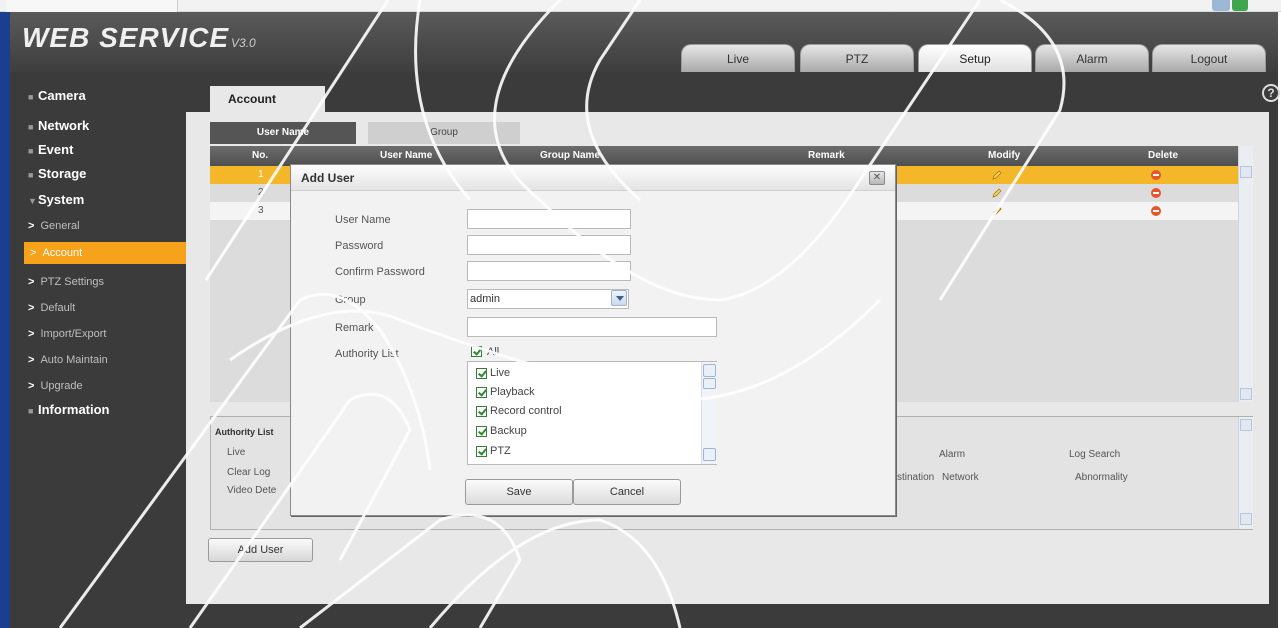  I want to click on sidebar-subitem-upgrade: > Upgrade, so click(55, 386).